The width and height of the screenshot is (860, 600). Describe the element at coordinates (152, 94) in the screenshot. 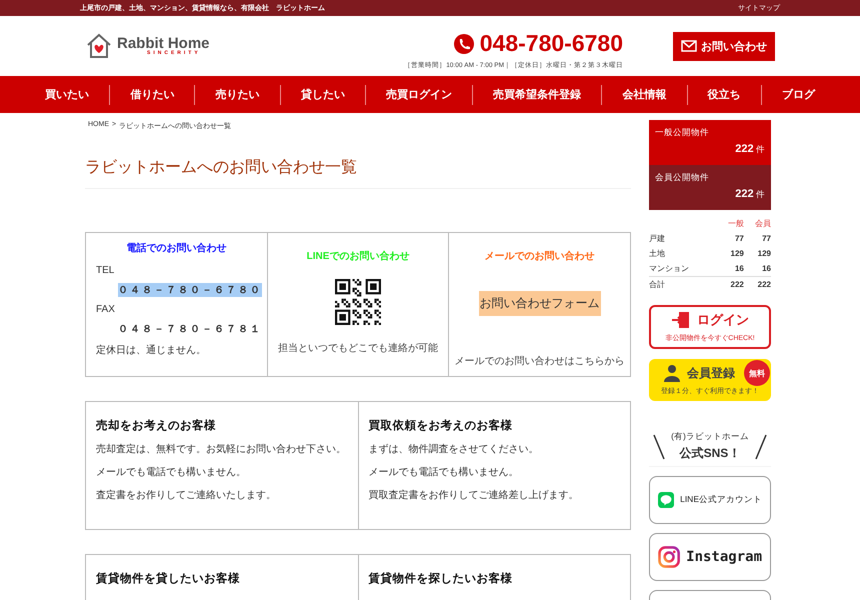

I see `nav-item: 借りたい` at that location.